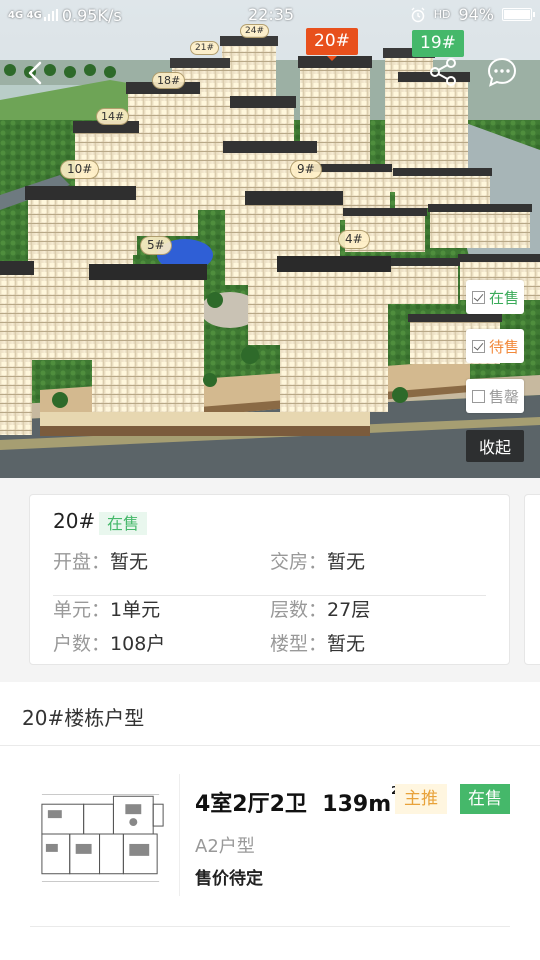  Describe the element at coordinates (25, 15) in the screenshot. I see `network-type: 4G 4G` at that location.